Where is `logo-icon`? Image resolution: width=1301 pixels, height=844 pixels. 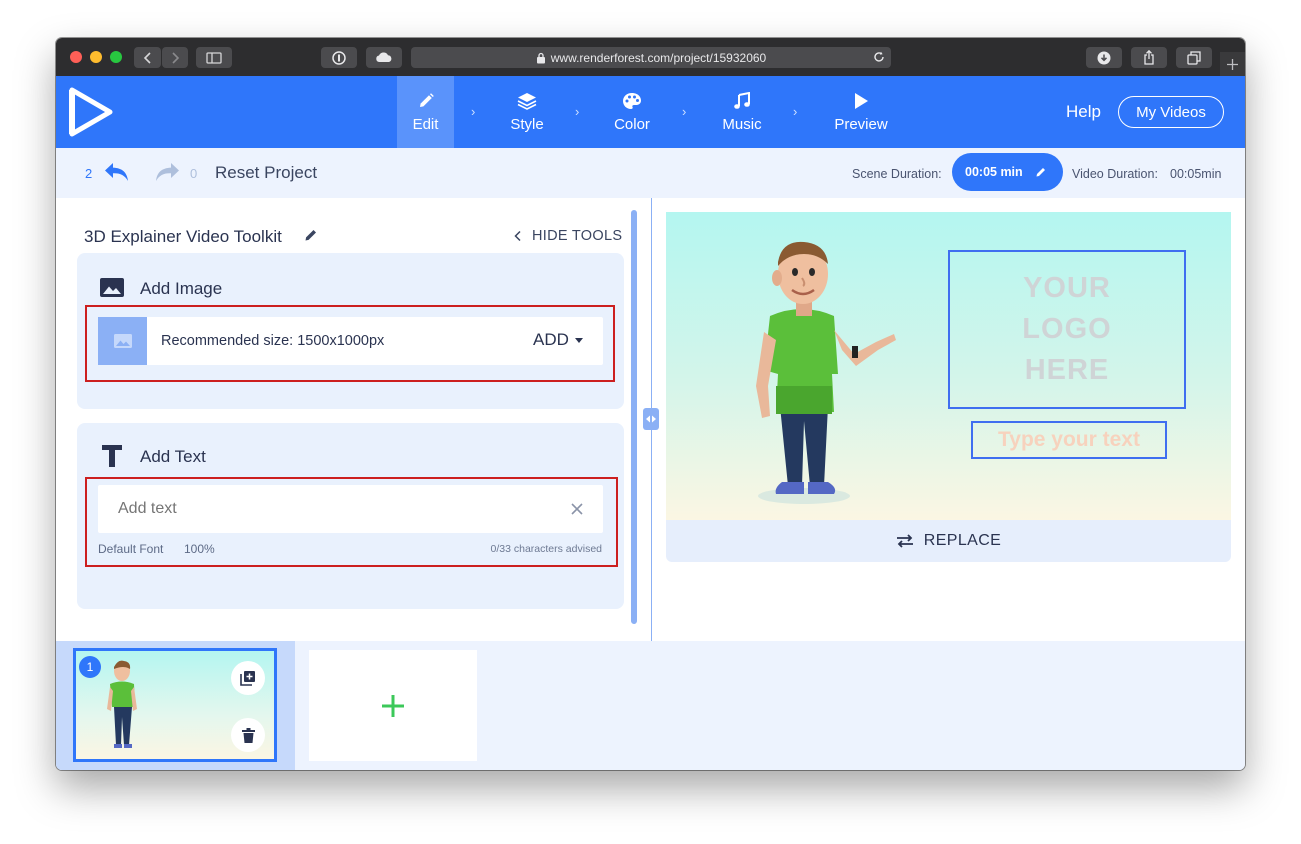 logo-icon is located at coordinates (91, 112).